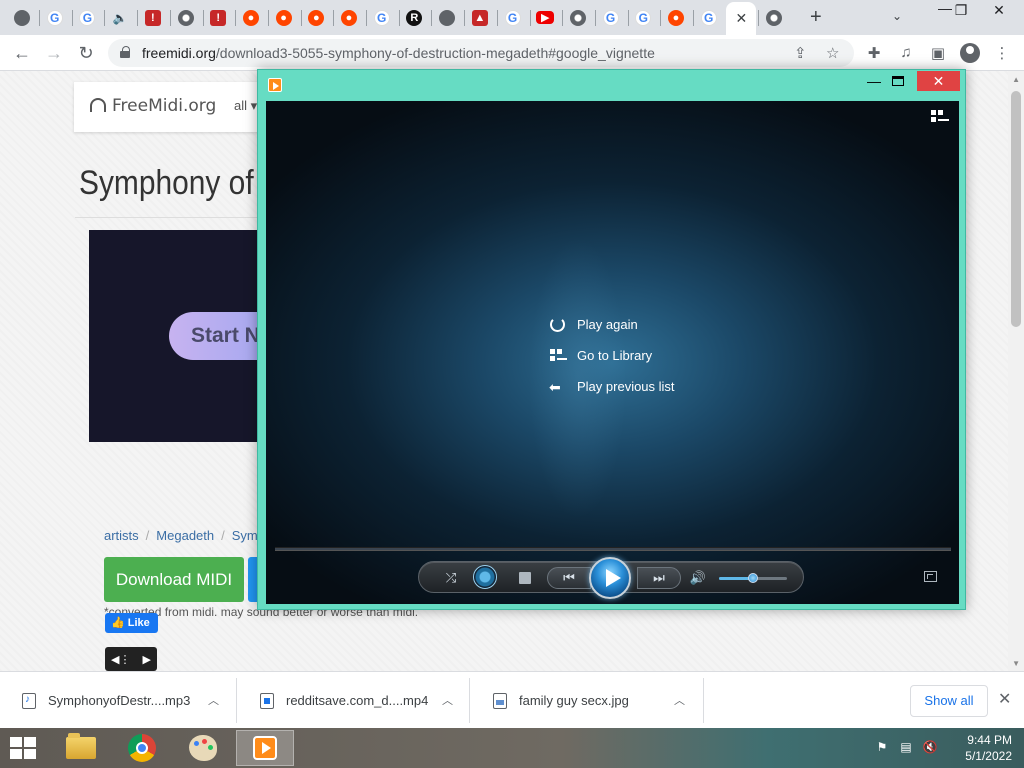 This screenshot has height=768, width=1024. Describe the element at coordinates (545, 17) in the screenshot. I see `tab: ▶` at that location.